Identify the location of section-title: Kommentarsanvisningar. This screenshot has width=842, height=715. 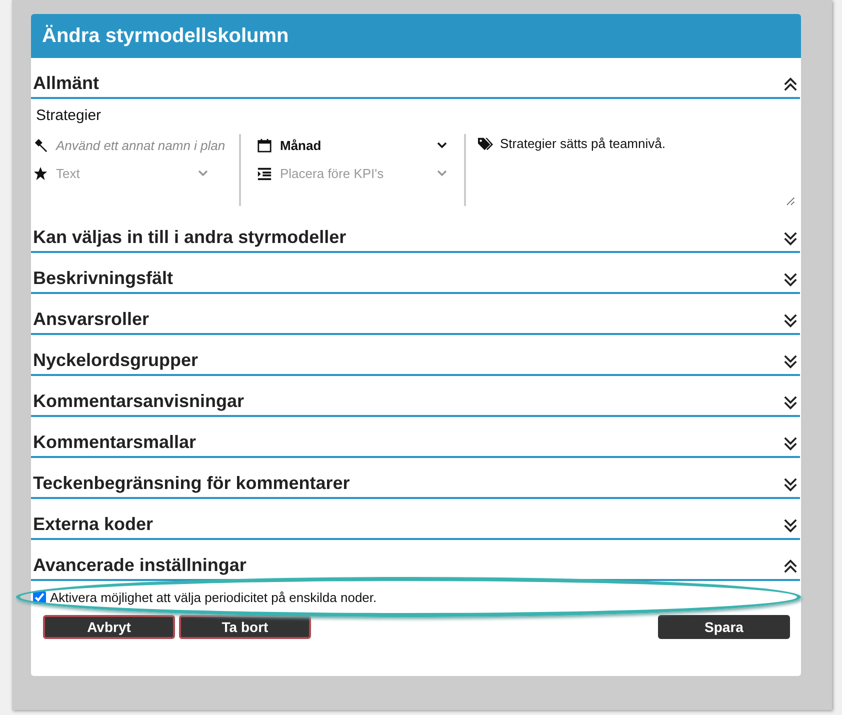
(138, 401).